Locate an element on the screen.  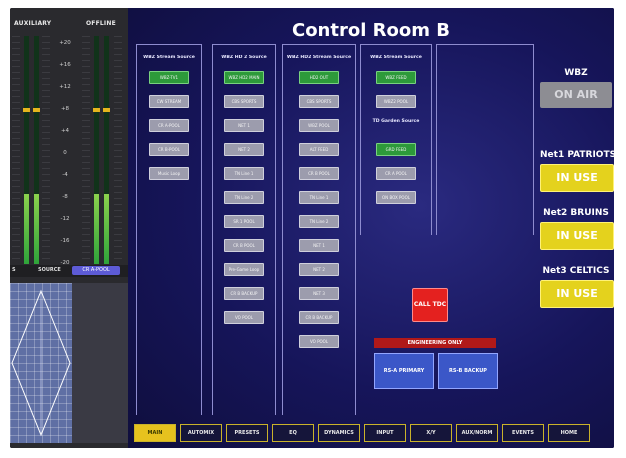
nav-events: EVENTS is located at coordinates (523, 433).